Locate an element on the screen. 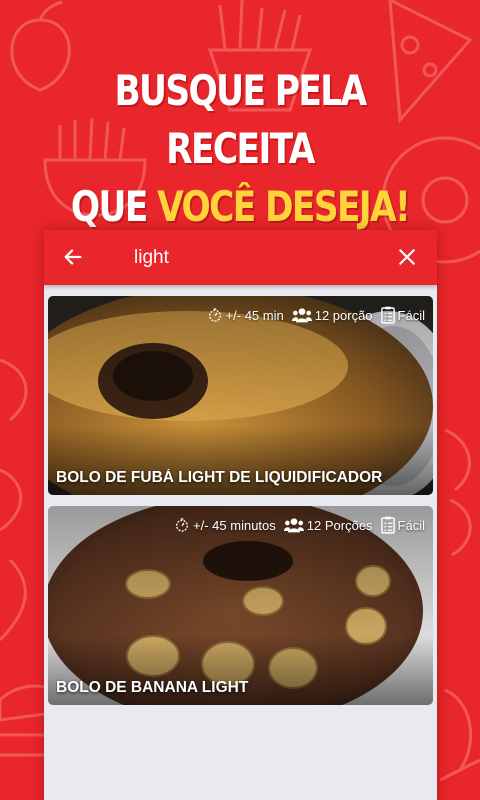 The width and height of the screenshot is (480, 800). servings: 12 porção is located at coordinates (332, 315).